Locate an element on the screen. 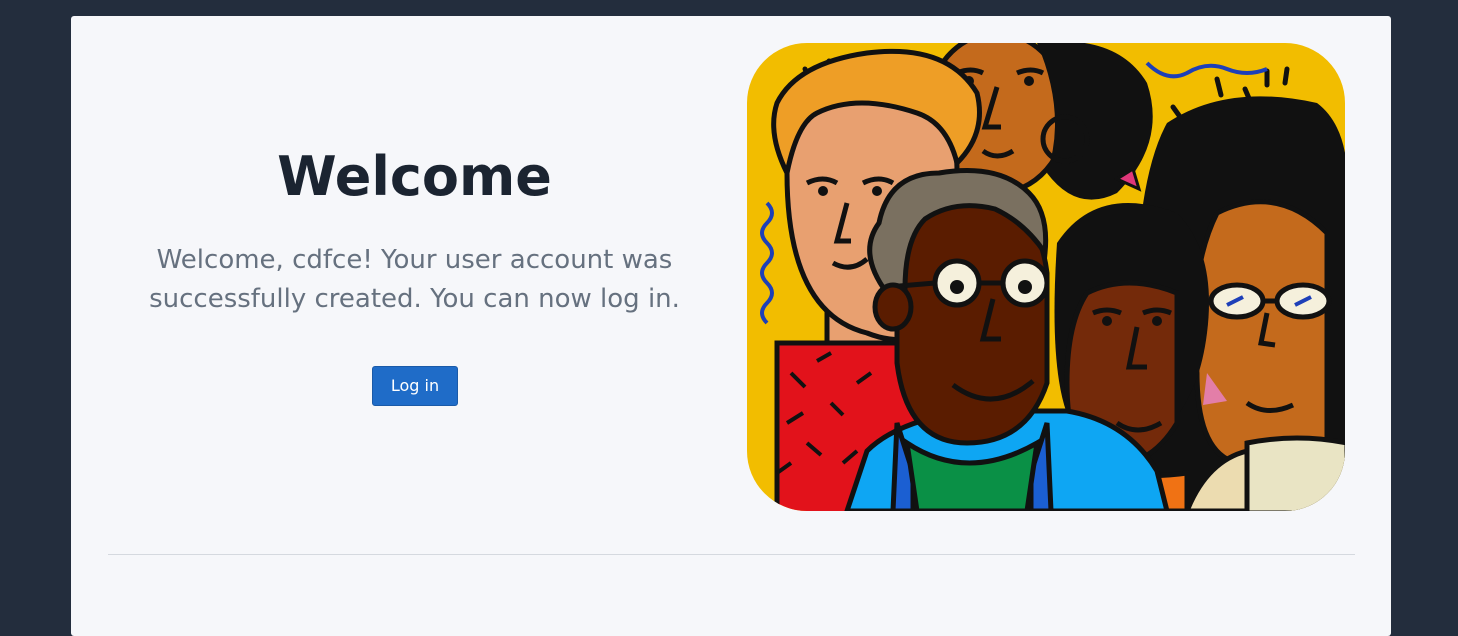  login-button: Log in is located at coordinates (415, 386).